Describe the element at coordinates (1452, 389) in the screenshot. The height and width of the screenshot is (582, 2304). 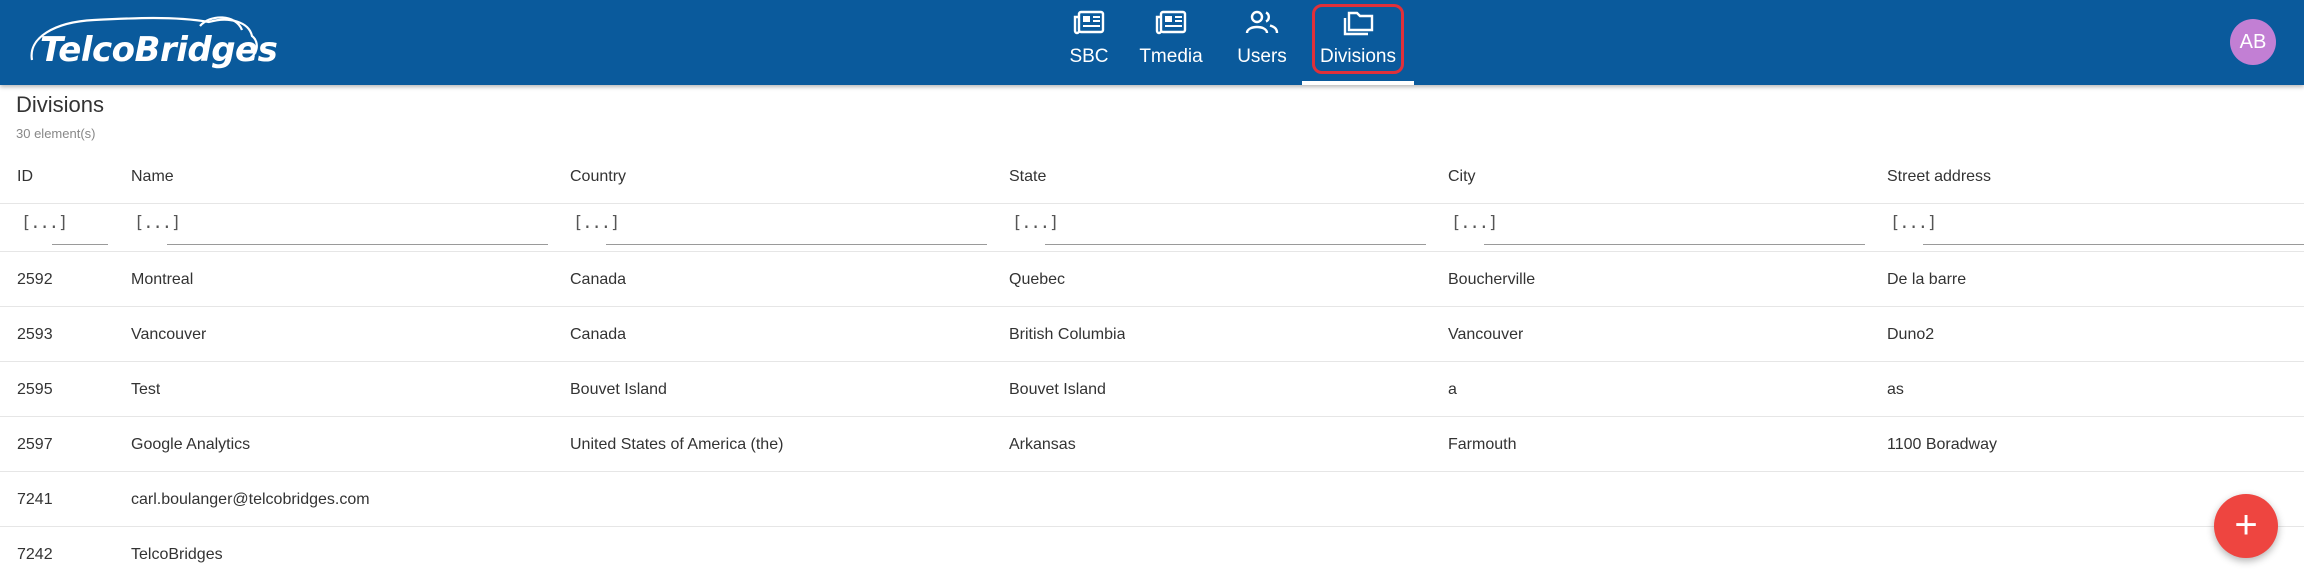
I see `cell-city: a` at that location.